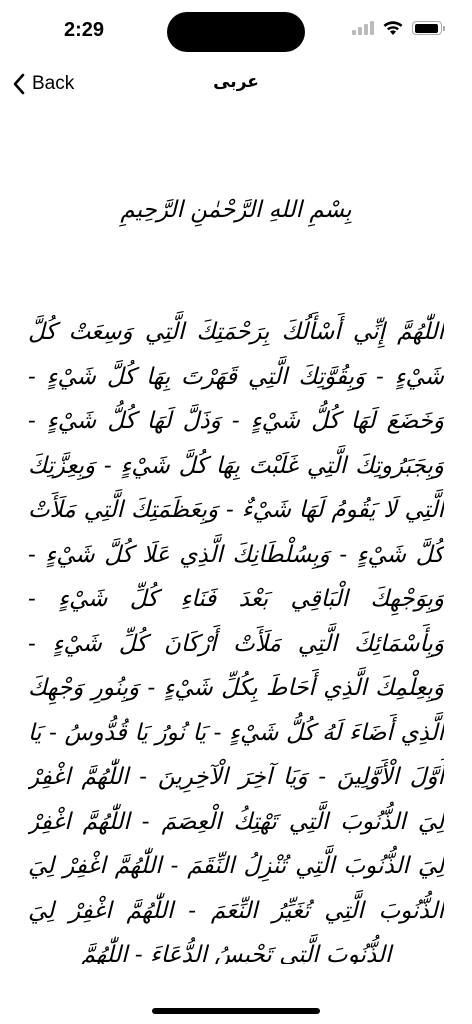  I want to click on wifi-icon, so click(393, 28).